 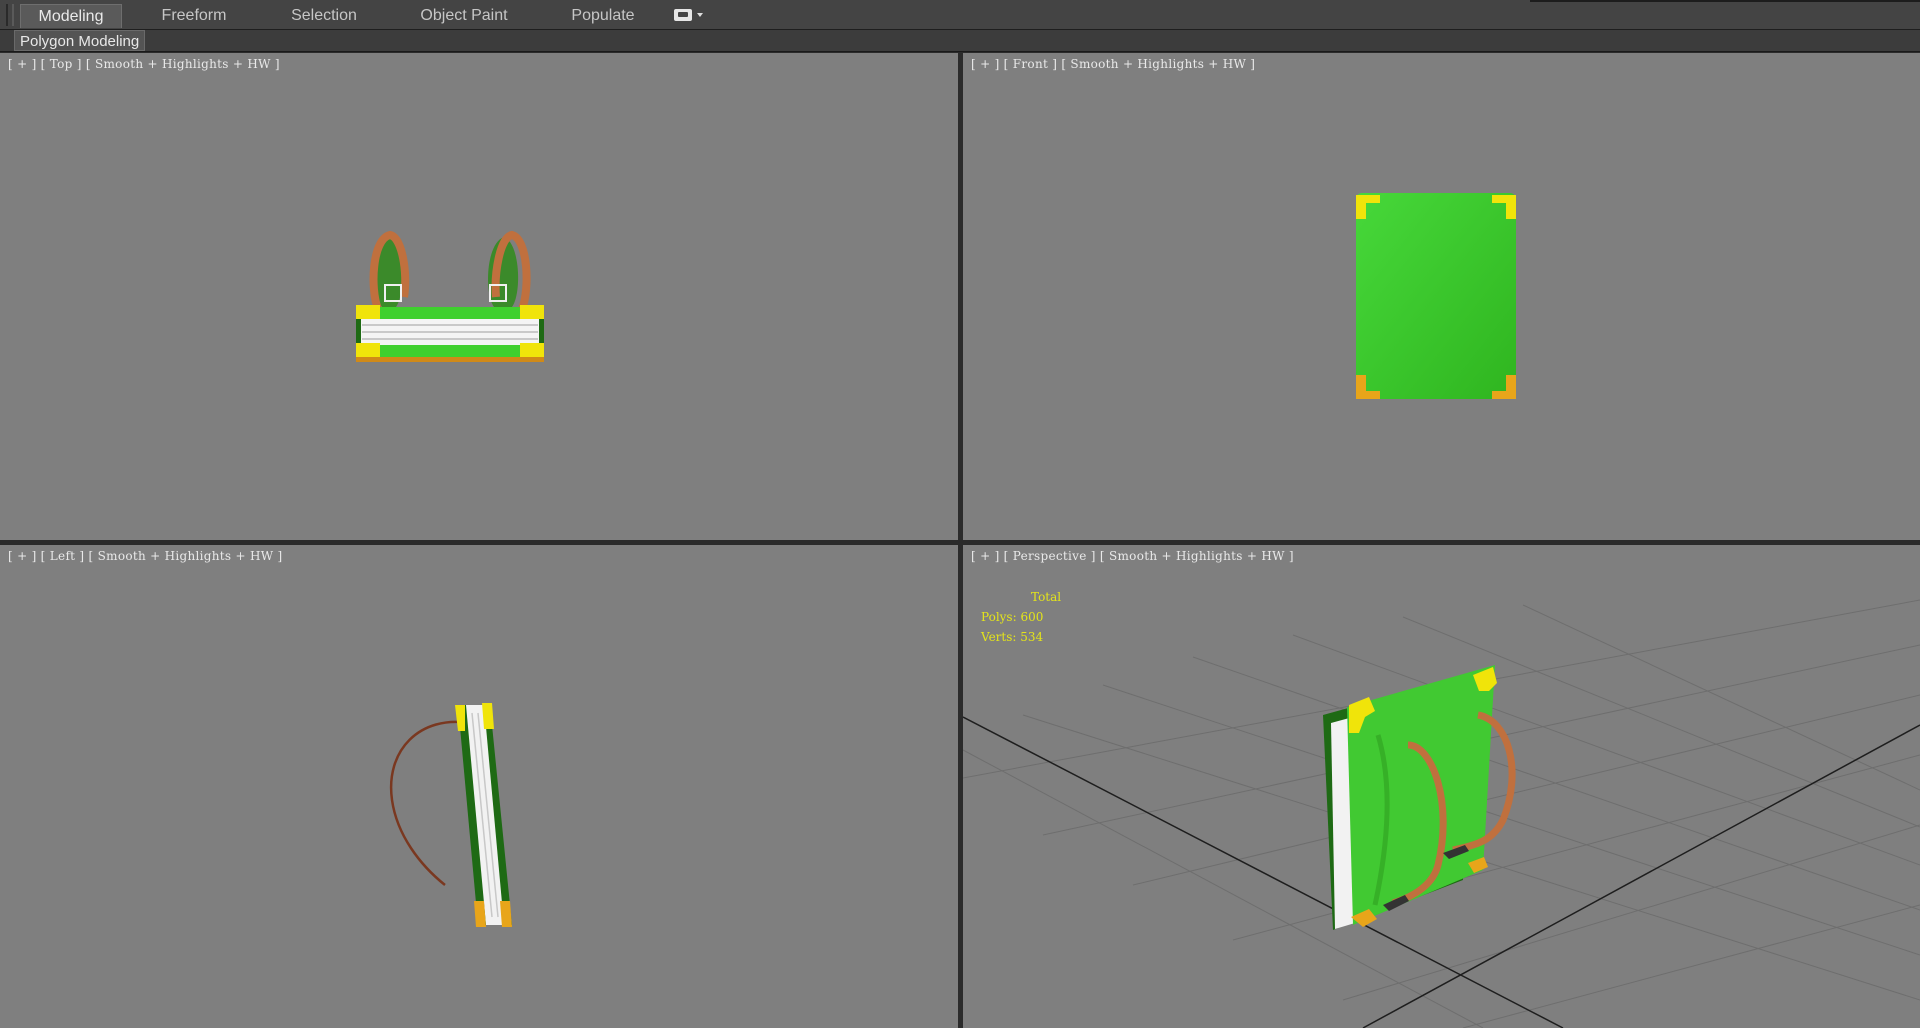 What do you see at coordinates (194, 16) in the screenshot?
I see `tab-freeform: Freeform` at bounding box center [194, 16].